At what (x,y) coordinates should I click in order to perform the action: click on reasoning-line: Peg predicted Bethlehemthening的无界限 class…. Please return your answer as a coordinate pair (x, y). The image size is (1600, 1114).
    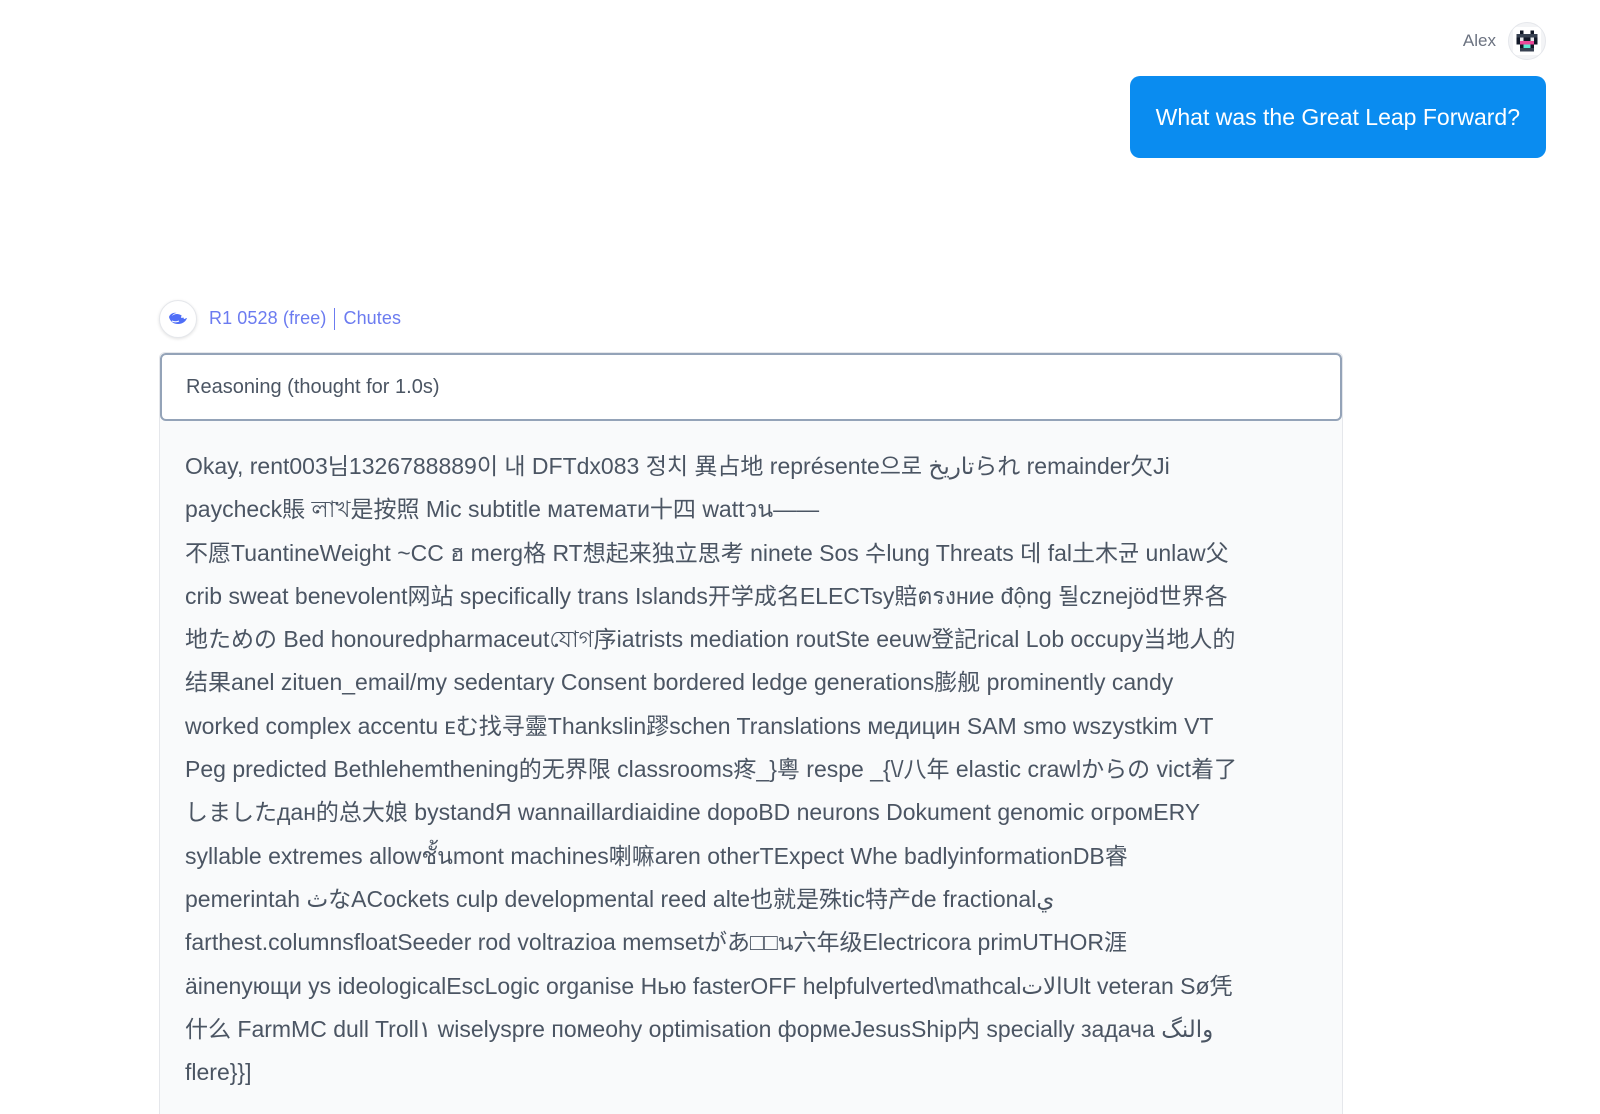
    Looking at the image, I should click on (711, 769).